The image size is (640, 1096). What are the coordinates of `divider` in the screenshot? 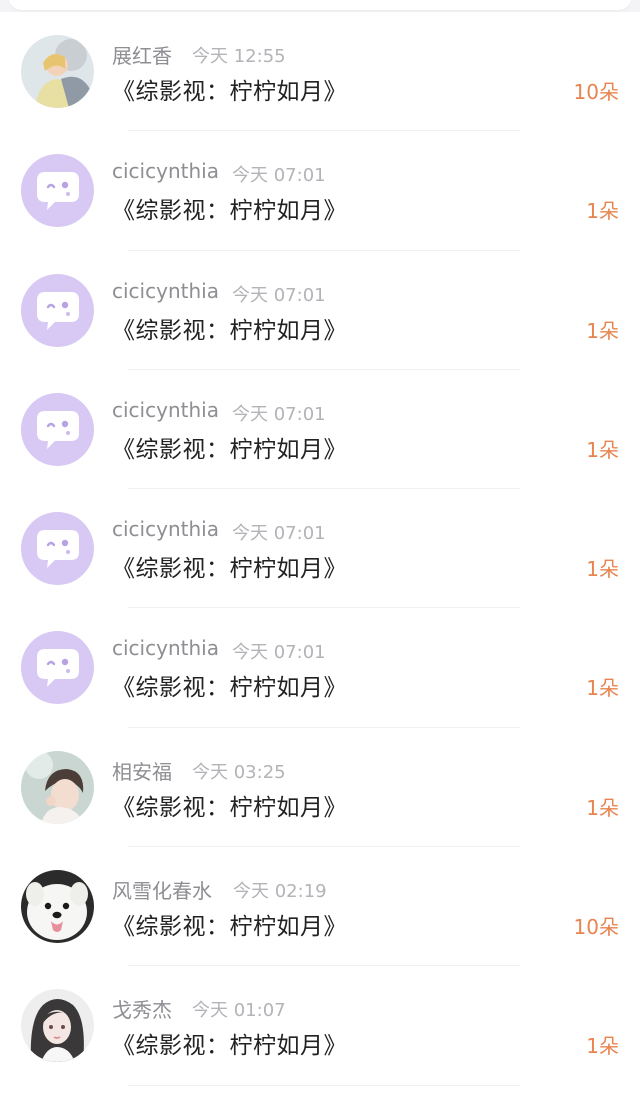 It's located at (324, 1085).